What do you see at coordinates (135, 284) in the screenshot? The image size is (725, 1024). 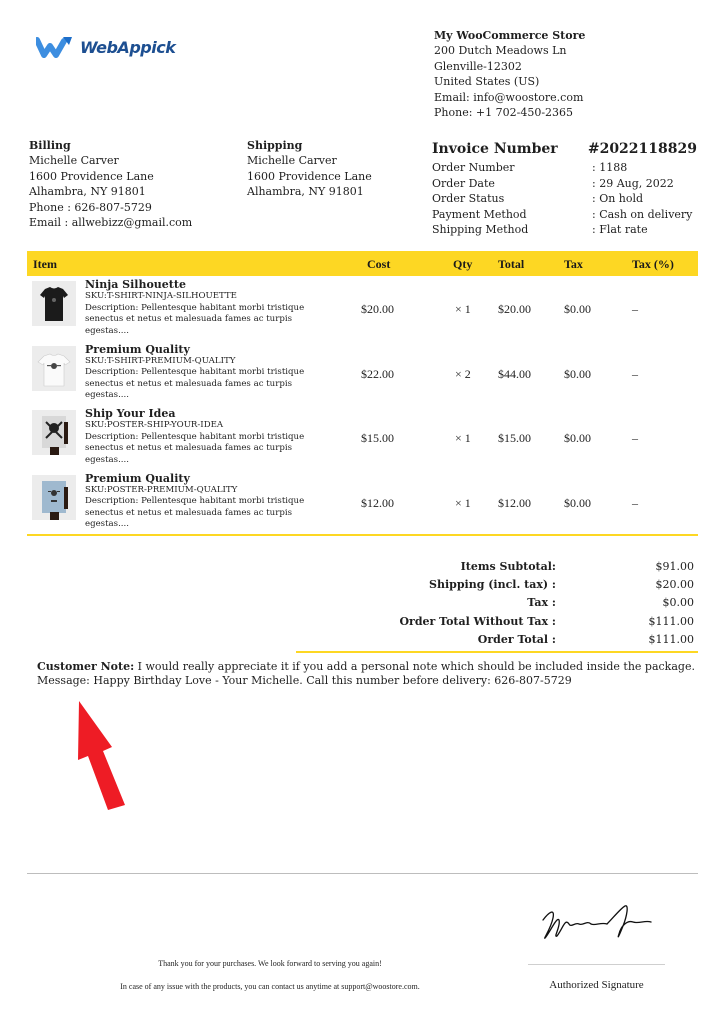 I see `product-name: Ninja Silhouette` at bounding box center [135, 284].